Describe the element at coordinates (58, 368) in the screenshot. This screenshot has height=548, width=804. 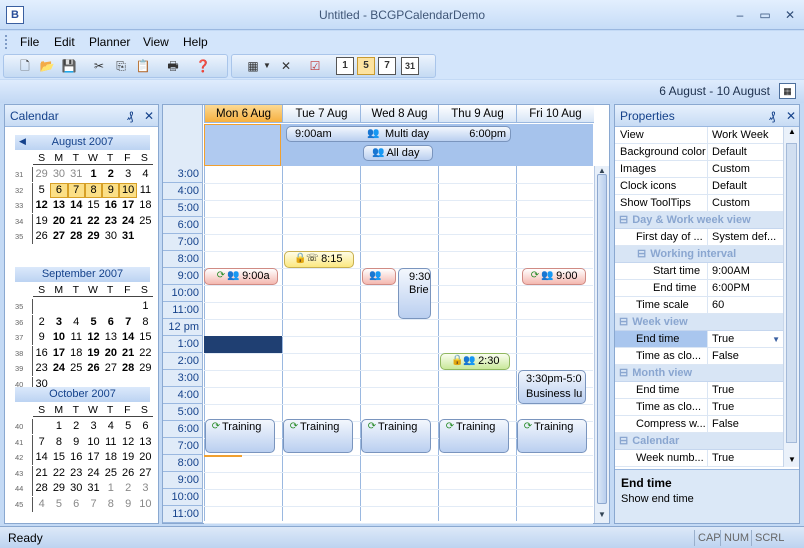
I see `calendar-day: 24` at that location.